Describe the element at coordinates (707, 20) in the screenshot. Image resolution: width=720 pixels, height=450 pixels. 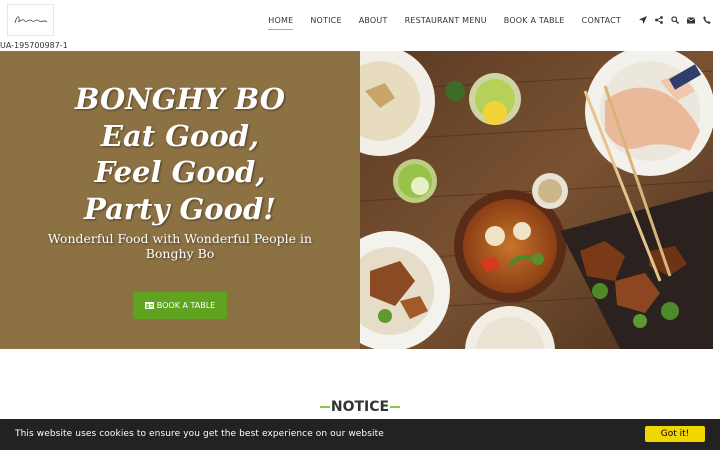
I see `phone-icon` at that location.